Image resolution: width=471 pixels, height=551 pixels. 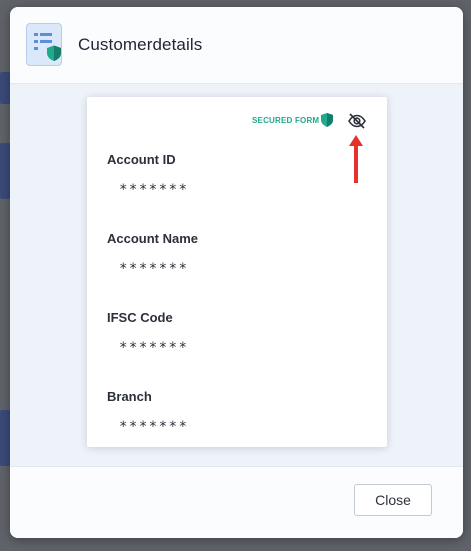 What do you see at coordinates (356, 161) in the screenshot?
I see `red-arrow-annotation` at bounding box center [356, 161].